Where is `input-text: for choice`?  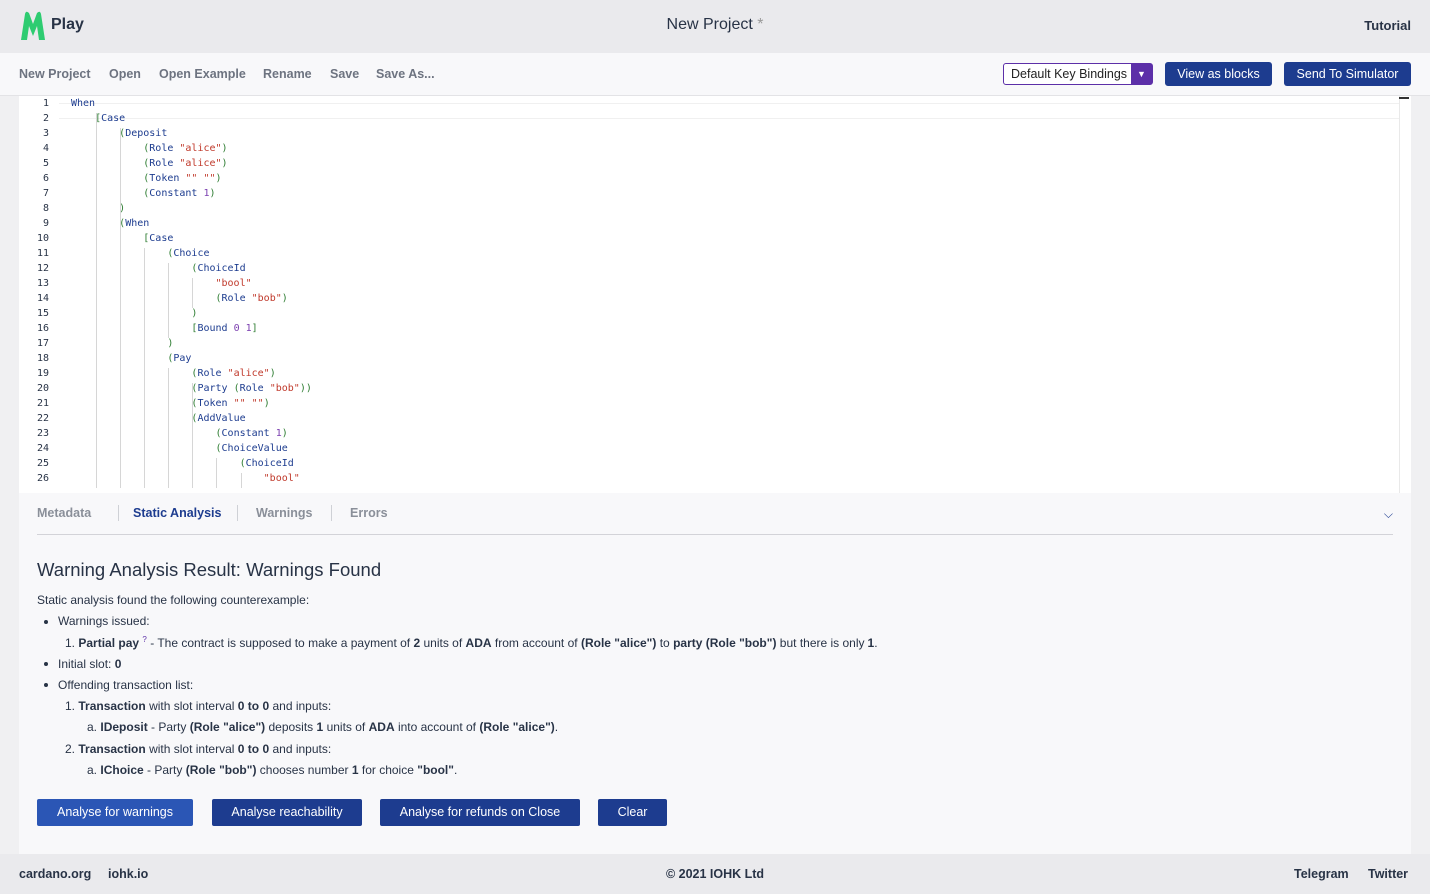 input-text: for choice is located at coordinates (387, 770).